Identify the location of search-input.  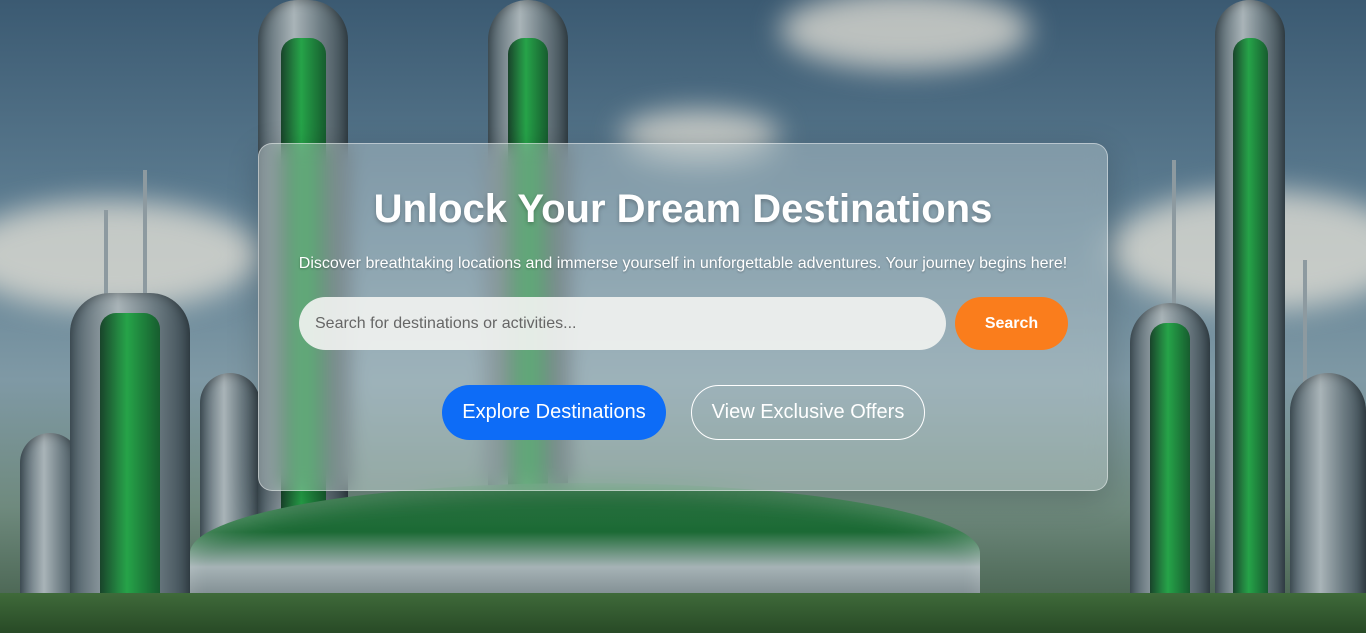
(622, 323).